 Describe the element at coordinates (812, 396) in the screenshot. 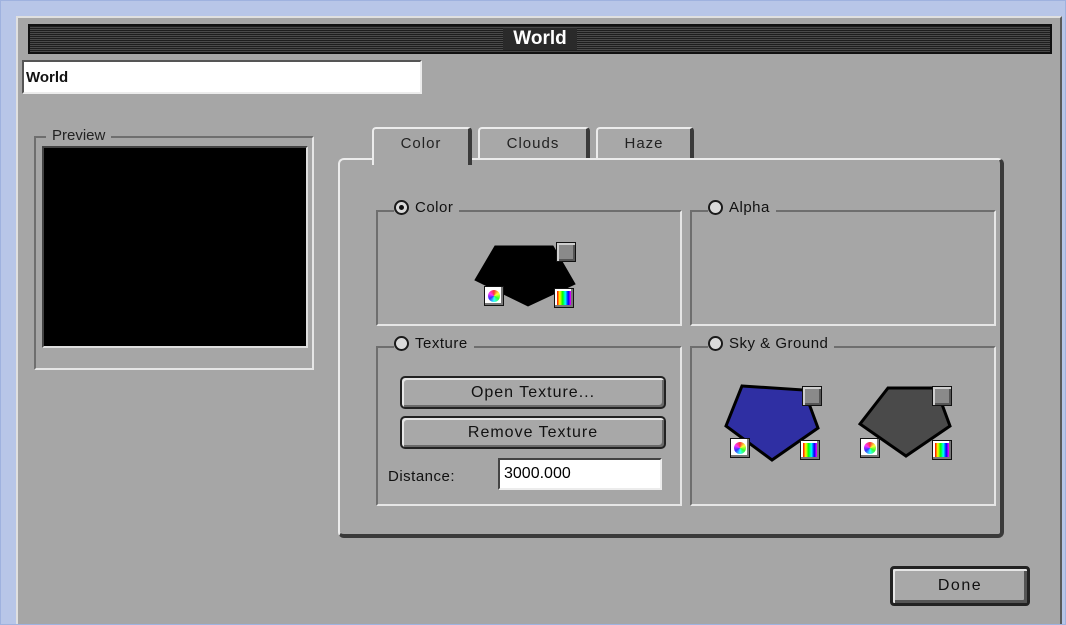

I see `sky-gray-icon` at that location.